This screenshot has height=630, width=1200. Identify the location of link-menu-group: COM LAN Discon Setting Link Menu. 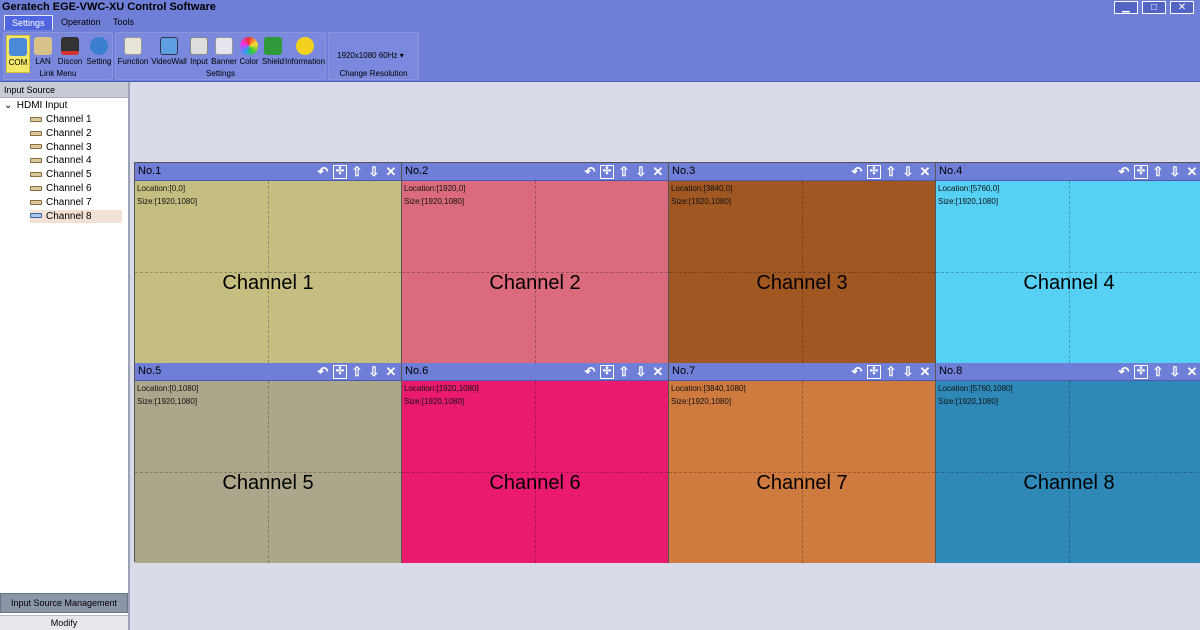
(58, 56).